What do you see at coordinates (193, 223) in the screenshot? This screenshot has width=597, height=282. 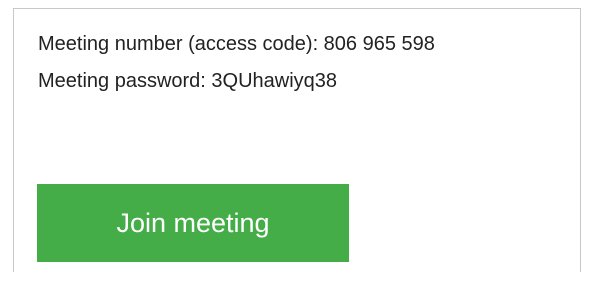 I see `join-meeting-button: Join meeting` at bounding box center [193, 223].